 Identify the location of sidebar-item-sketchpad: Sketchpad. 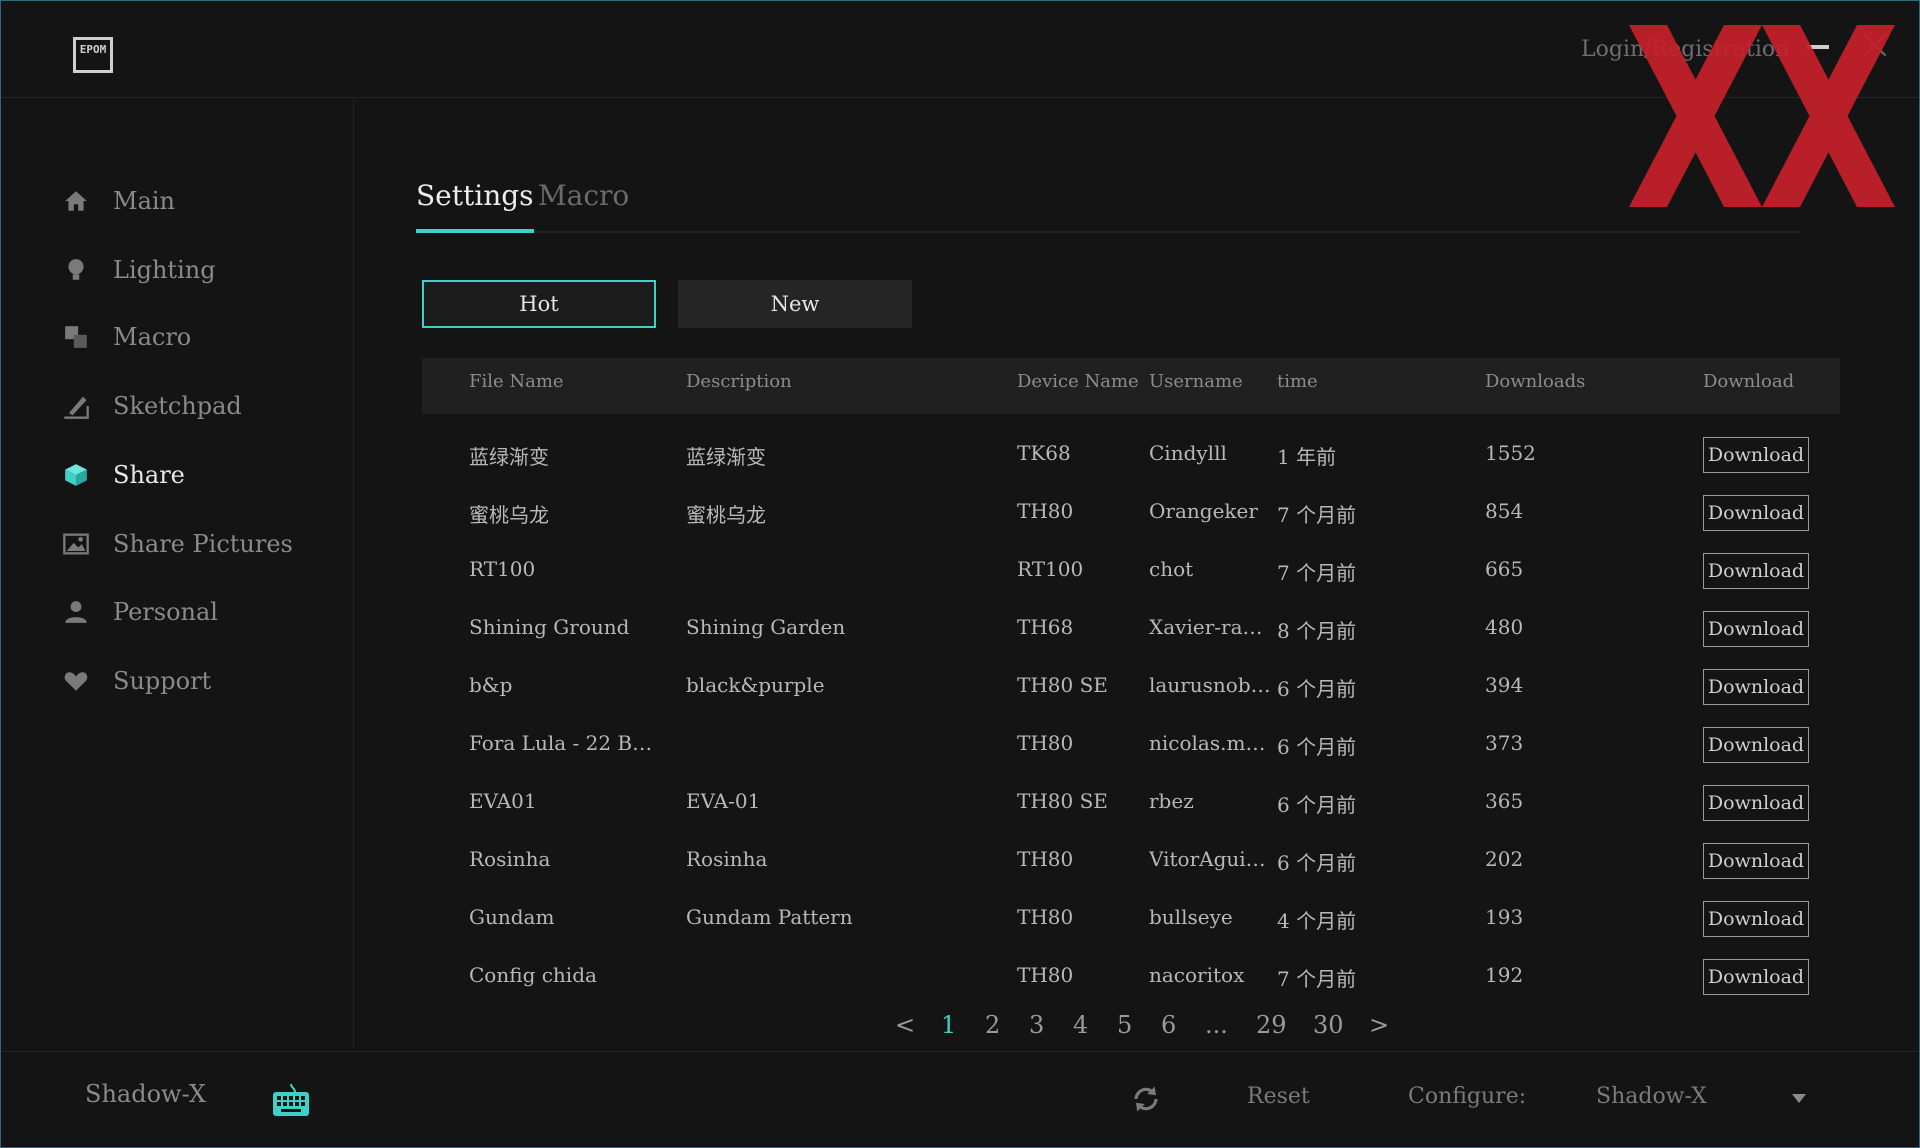
(151, 406).